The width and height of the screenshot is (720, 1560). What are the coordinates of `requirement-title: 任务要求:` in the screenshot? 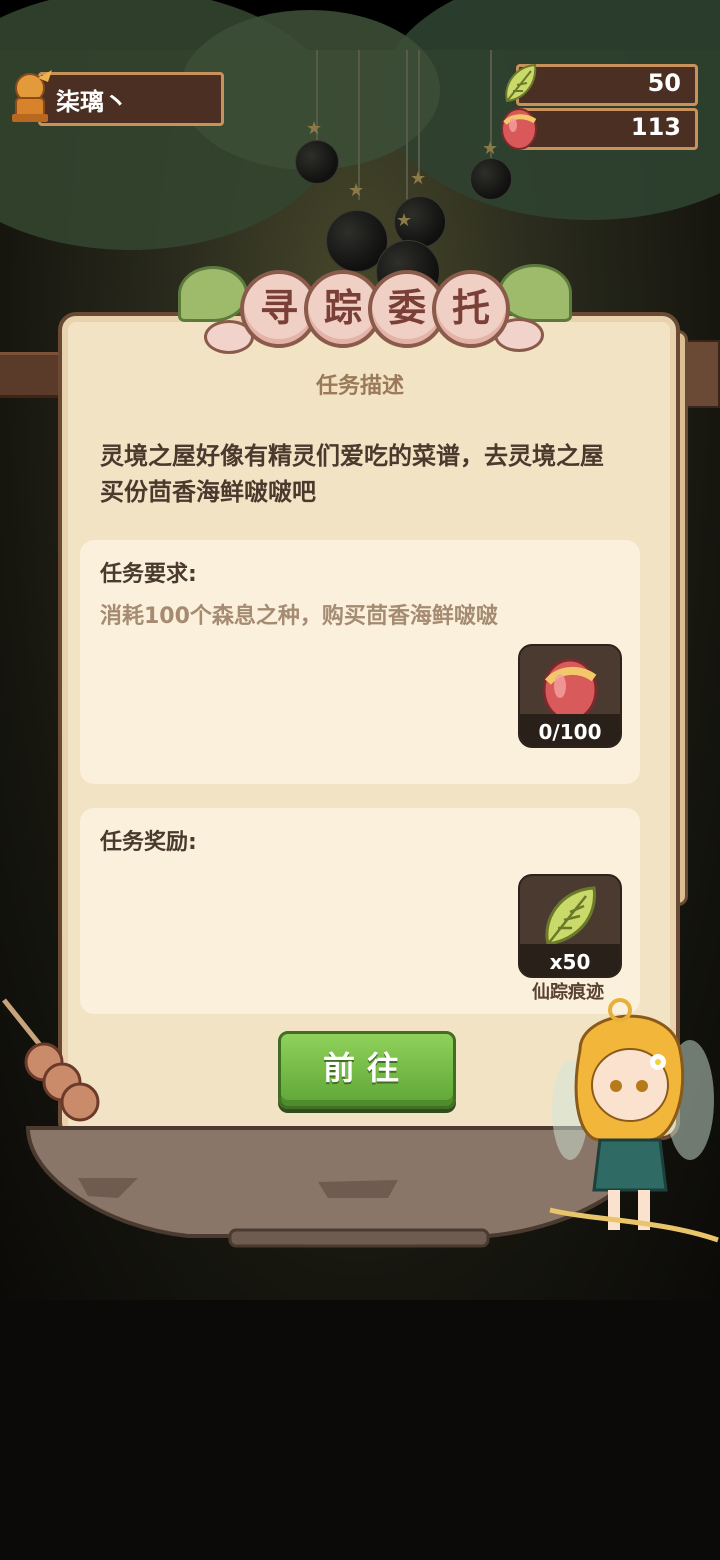 It's located at (148, 574).